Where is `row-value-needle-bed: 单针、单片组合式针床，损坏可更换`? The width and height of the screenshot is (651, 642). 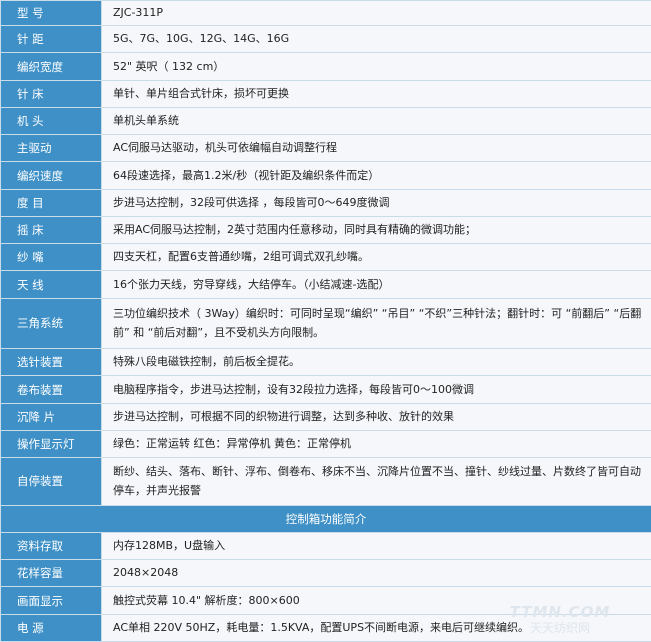 row-value-needle-bed: 单针、单片组合式针床，损坏可更换 is located at coordinates (376, 93).